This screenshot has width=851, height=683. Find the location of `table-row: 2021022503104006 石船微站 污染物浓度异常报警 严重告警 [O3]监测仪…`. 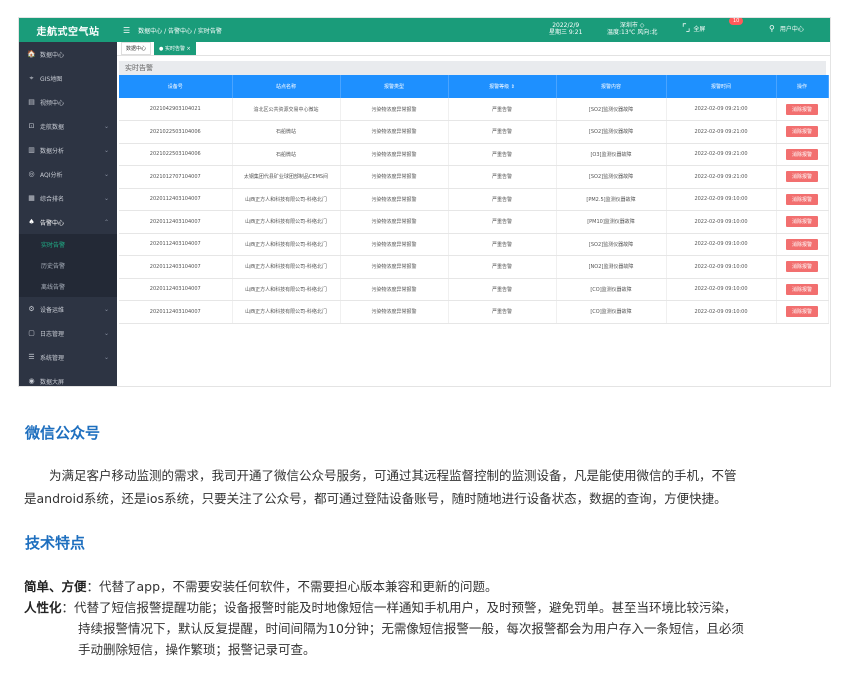

table-row: 2021022503104006 石船微站 污染物浓度异常报警 严重告警 [O3]监测仪… is located at coordinates (474, 154).